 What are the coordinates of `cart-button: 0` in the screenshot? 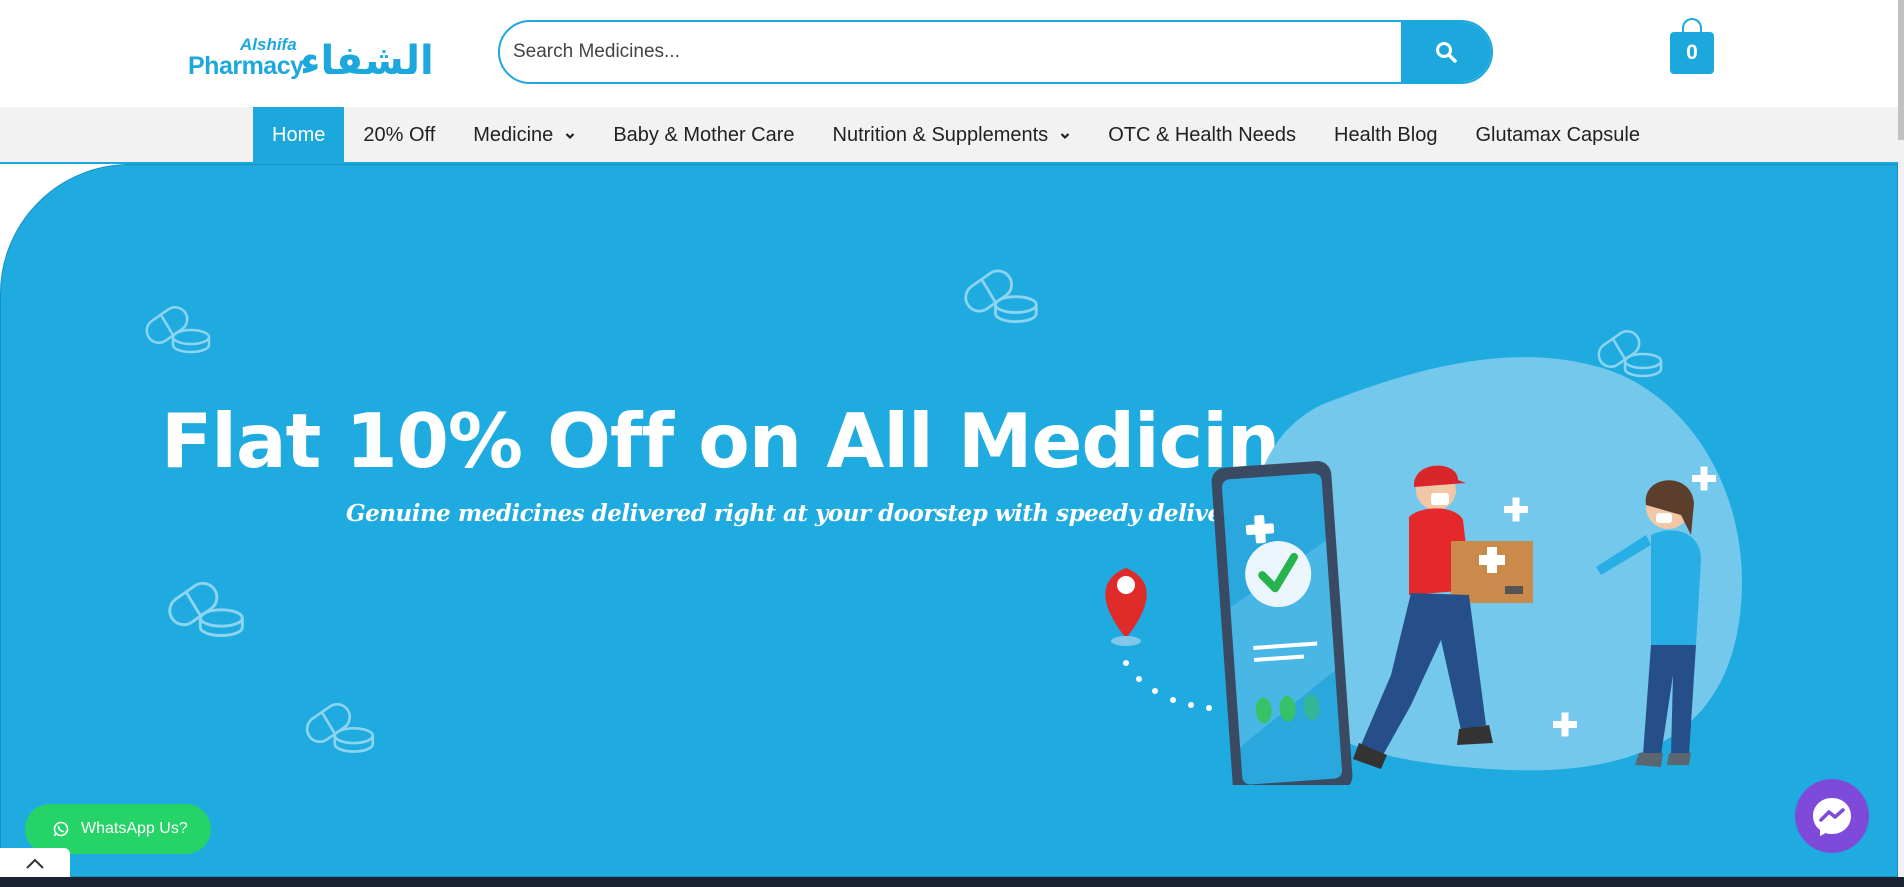 It's located at (1692, 47).